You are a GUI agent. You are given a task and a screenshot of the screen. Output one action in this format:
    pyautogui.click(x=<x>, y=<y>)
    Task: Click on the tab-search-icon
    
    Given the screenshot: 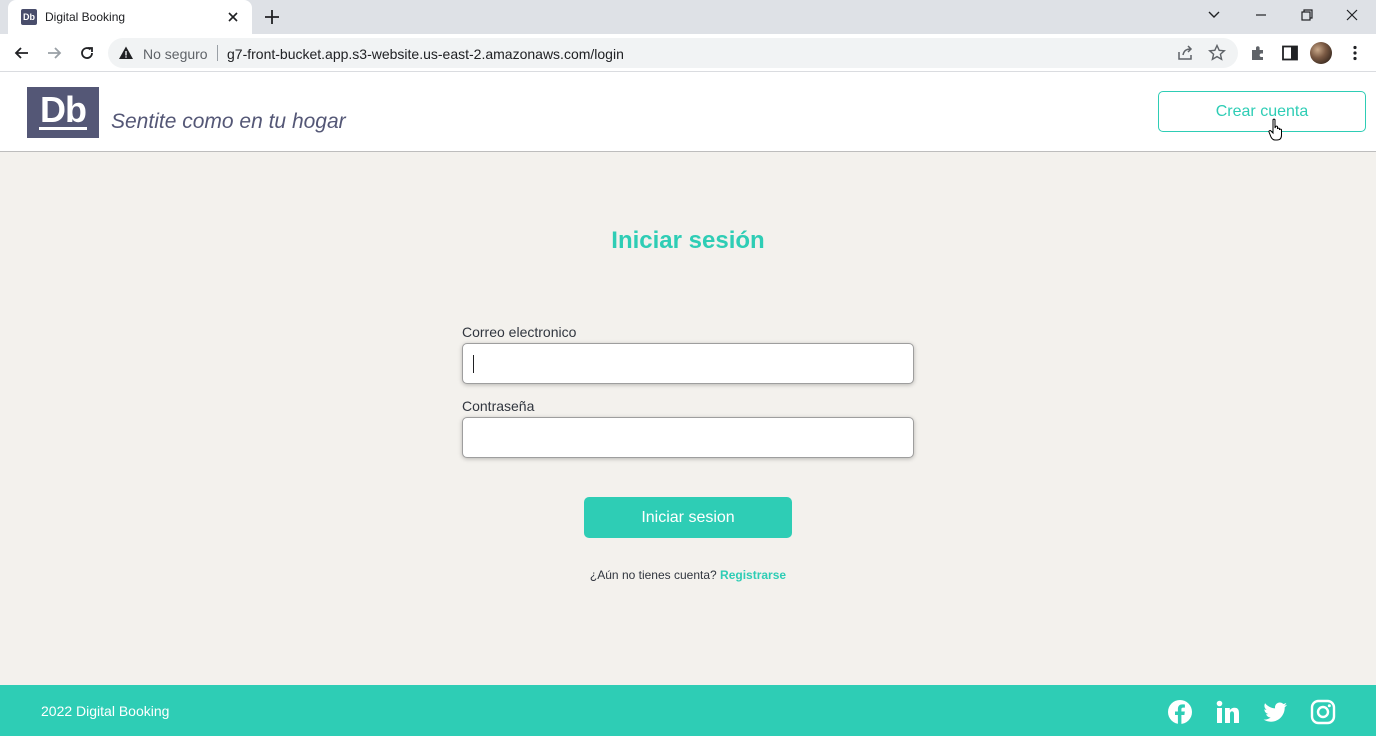 What is the action you would take?
    pyautogui.click(x=1214, y=15)
    